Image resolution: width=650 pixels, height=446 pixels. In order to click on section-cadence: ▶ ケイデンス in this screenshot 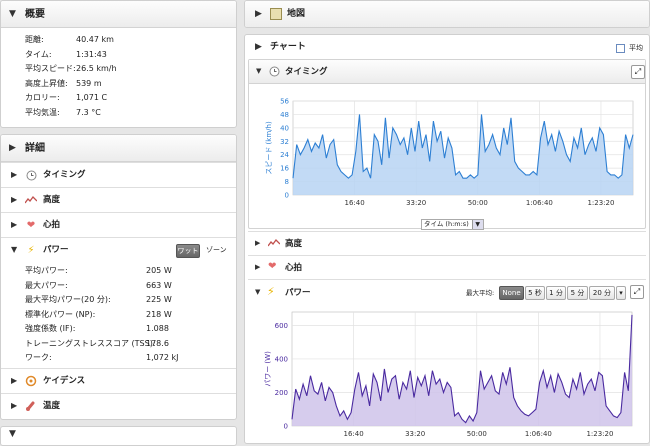, I will do `click(118, 380)`.